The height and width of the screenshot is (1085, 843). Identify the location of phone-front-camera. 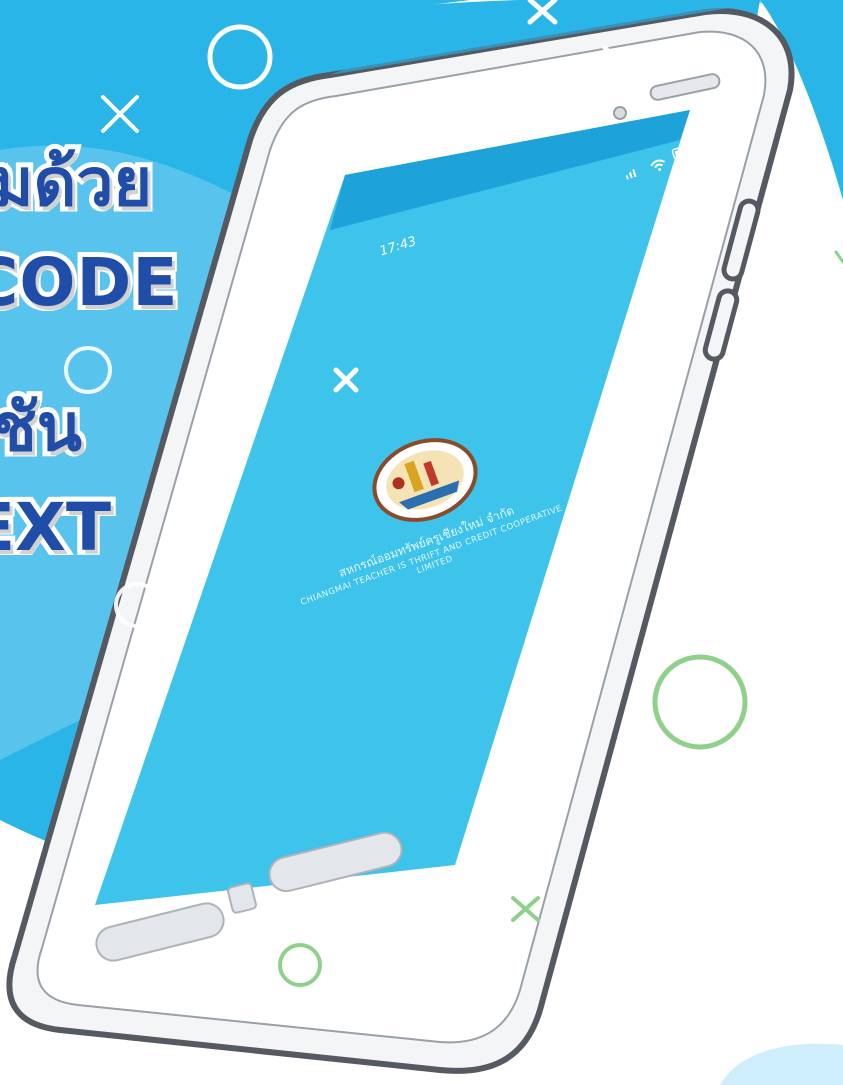
(620, 113).